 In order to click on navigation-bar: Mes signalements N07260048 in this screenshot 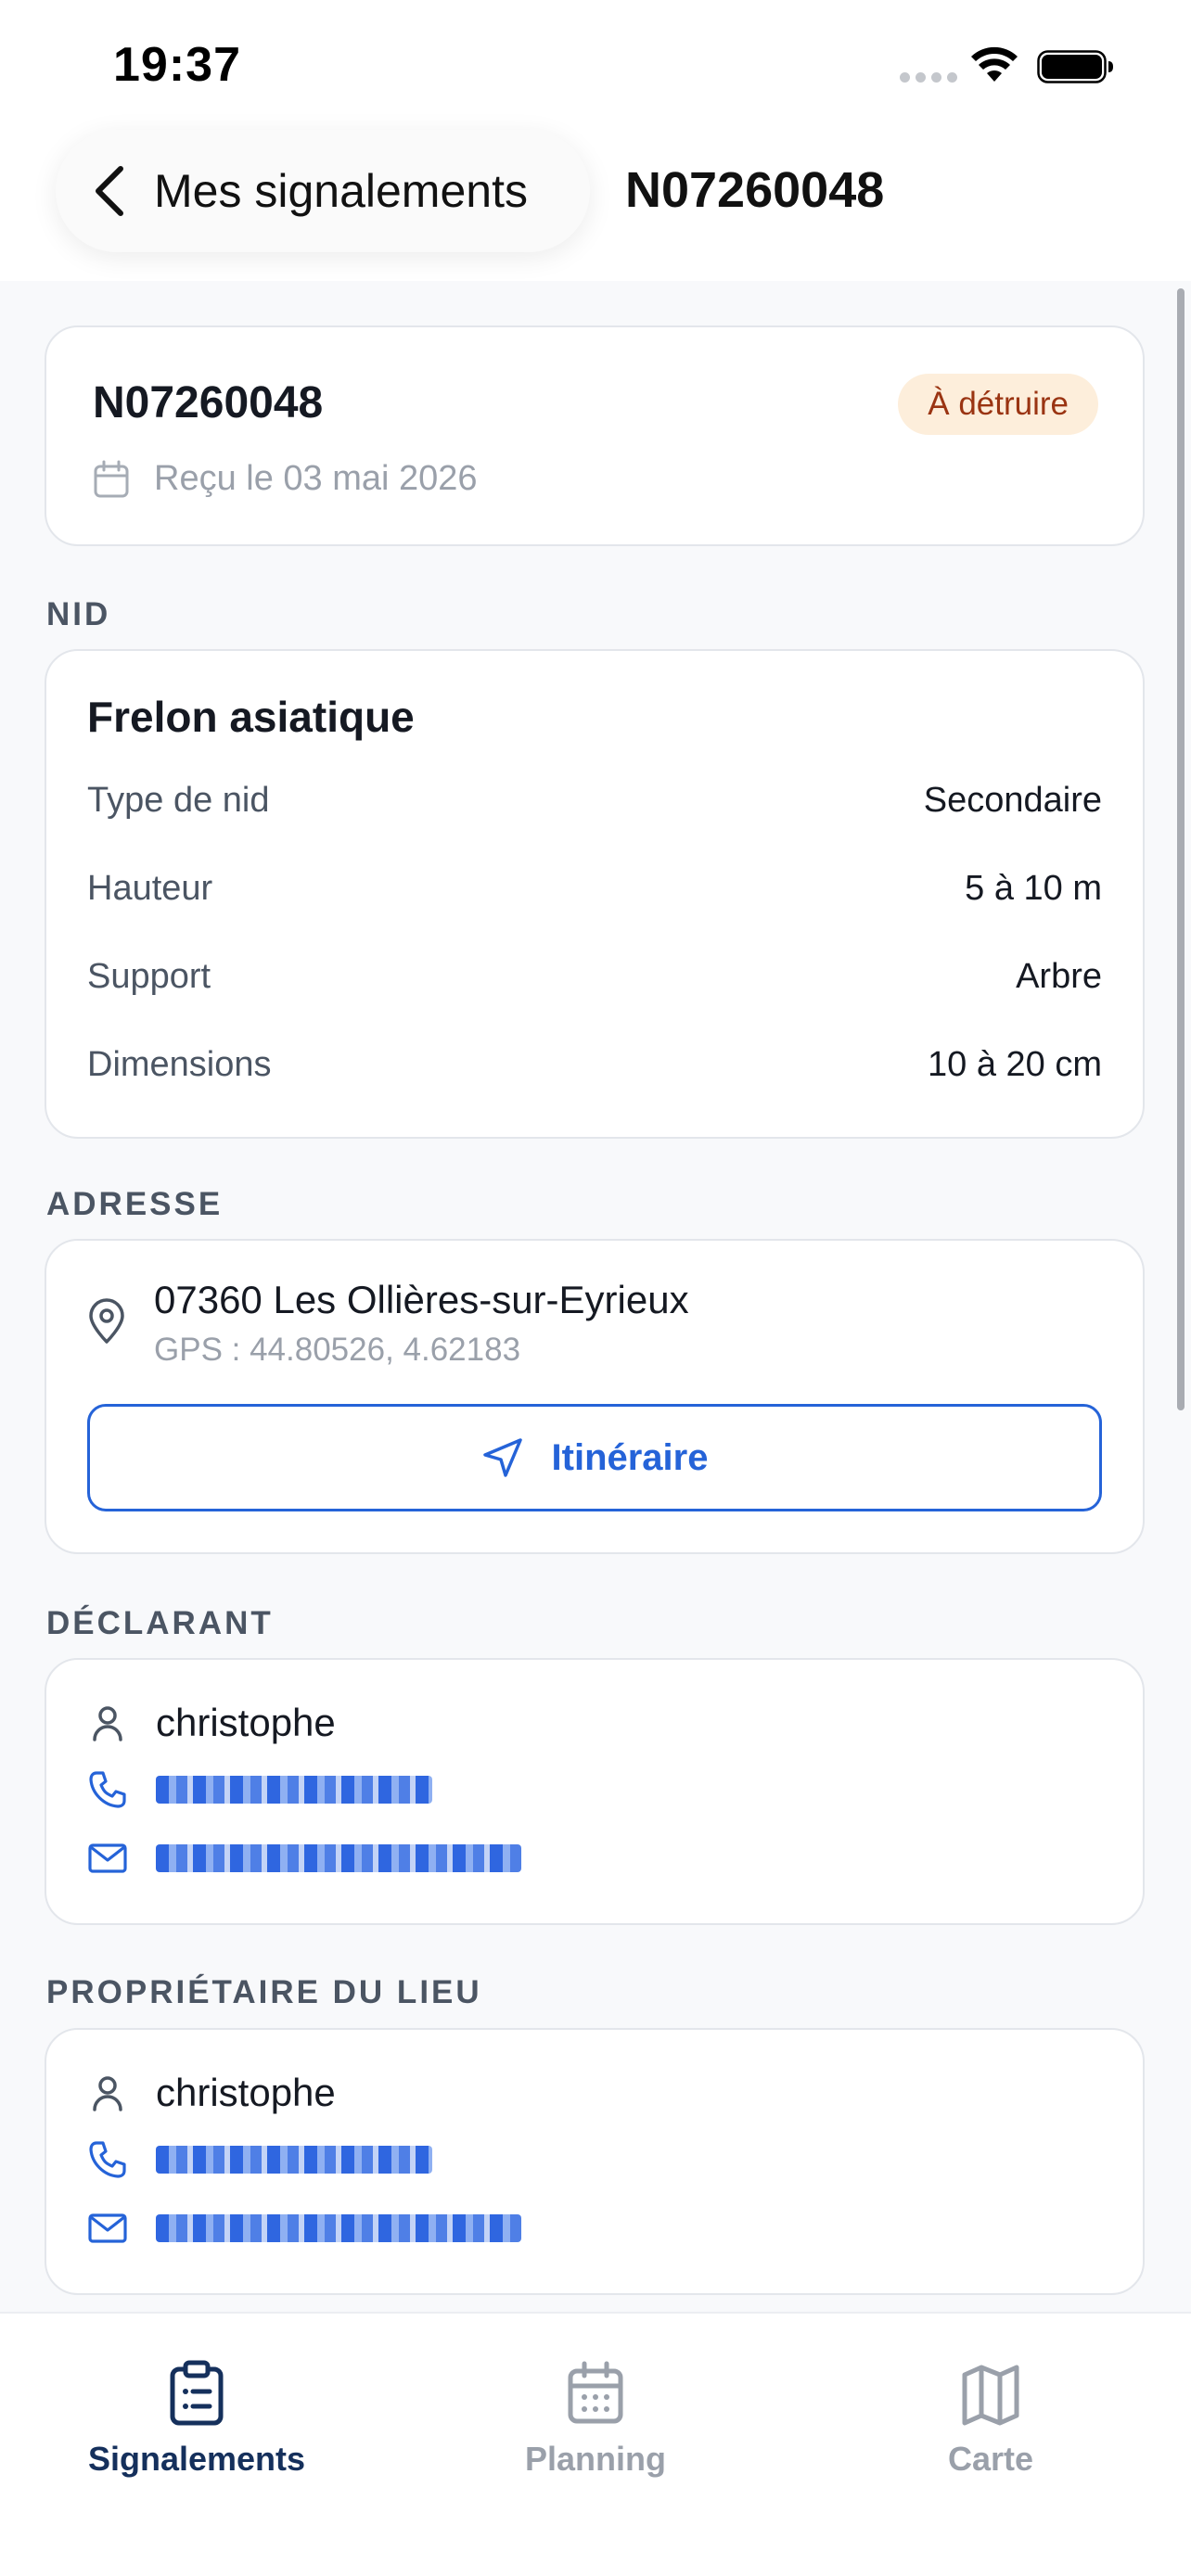, I will do `click(595, 206)`.